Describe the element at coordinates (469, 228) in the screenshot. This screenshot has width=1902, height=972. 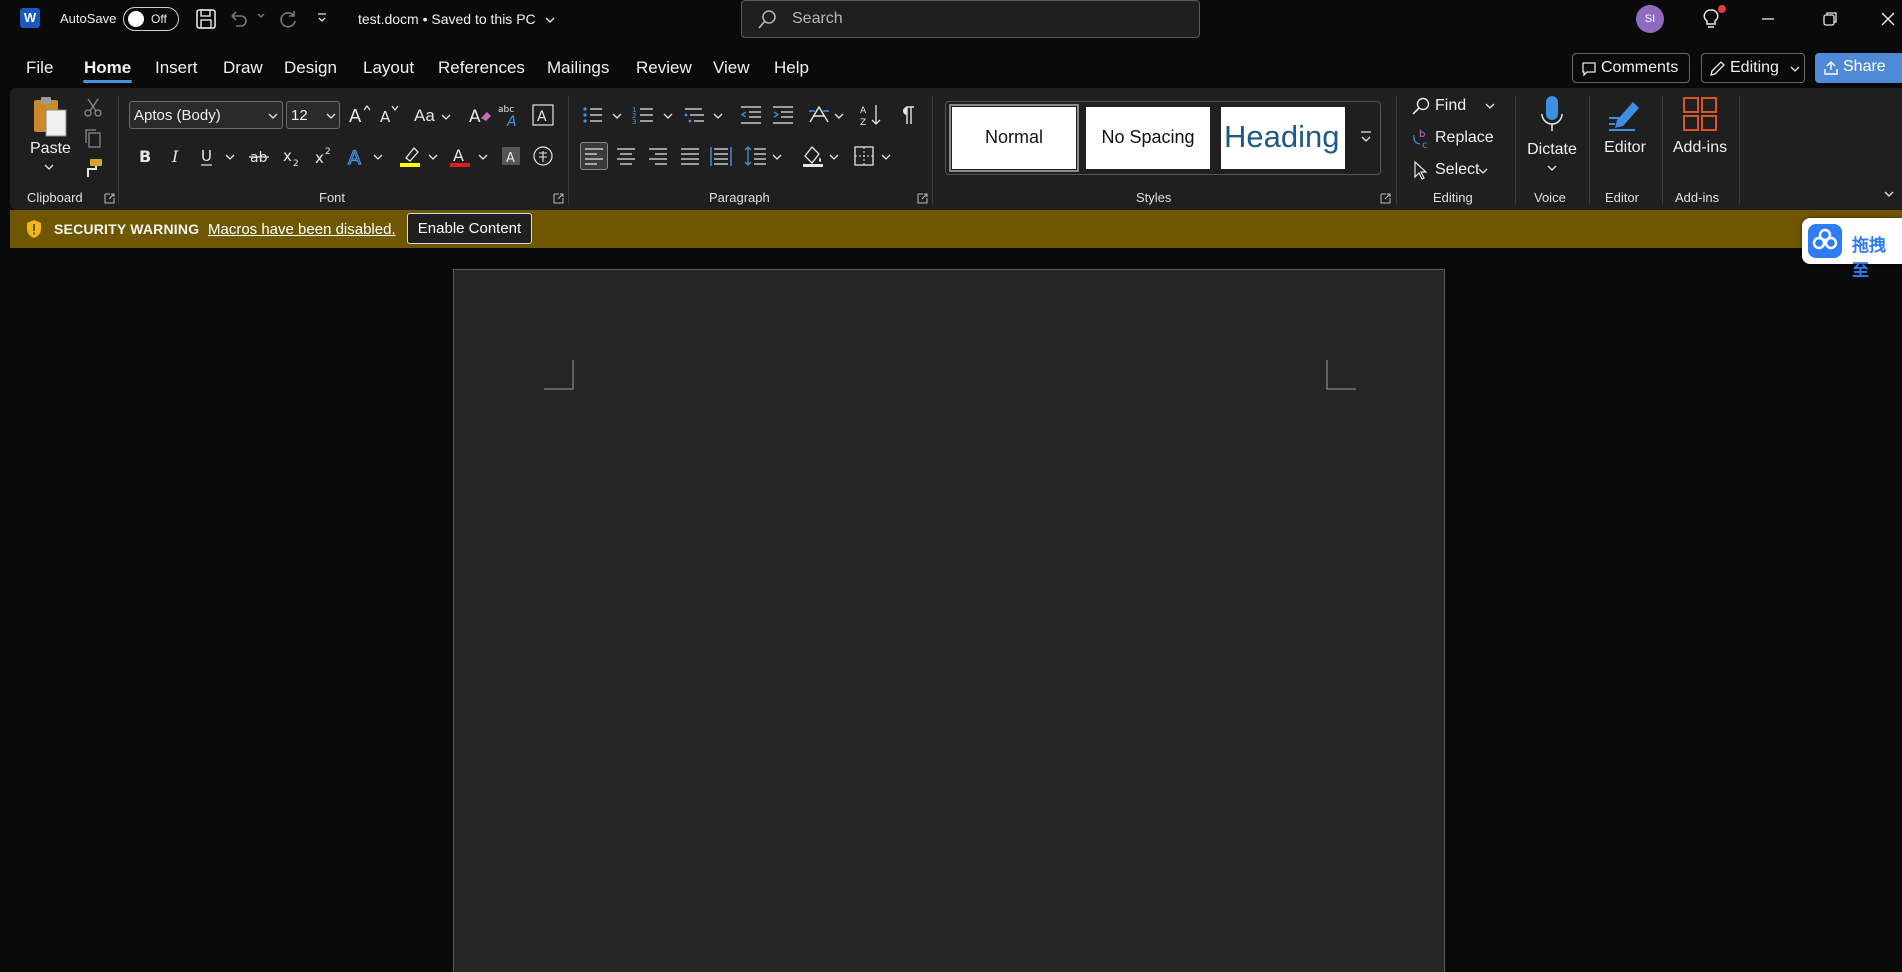
I see `enable-content-button: Enable Content` at that location.